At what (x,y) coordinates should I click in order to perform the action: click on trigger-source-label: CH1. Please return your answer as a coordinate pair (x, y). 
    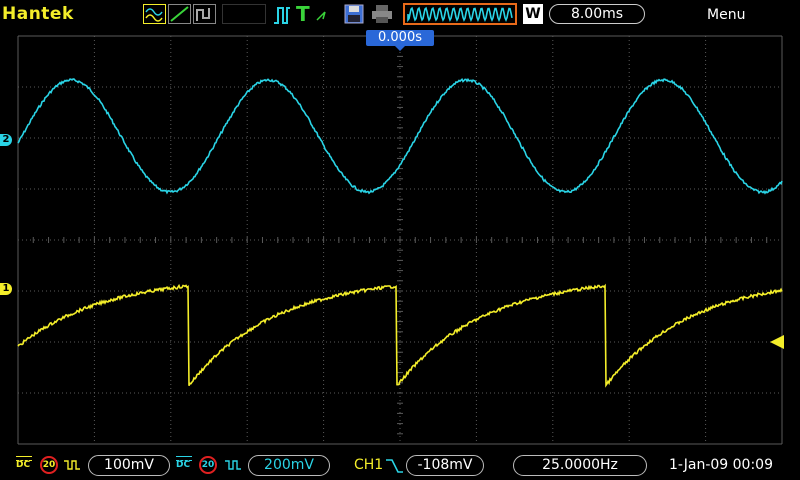
    Looking at the image, I should click on (368, 465).